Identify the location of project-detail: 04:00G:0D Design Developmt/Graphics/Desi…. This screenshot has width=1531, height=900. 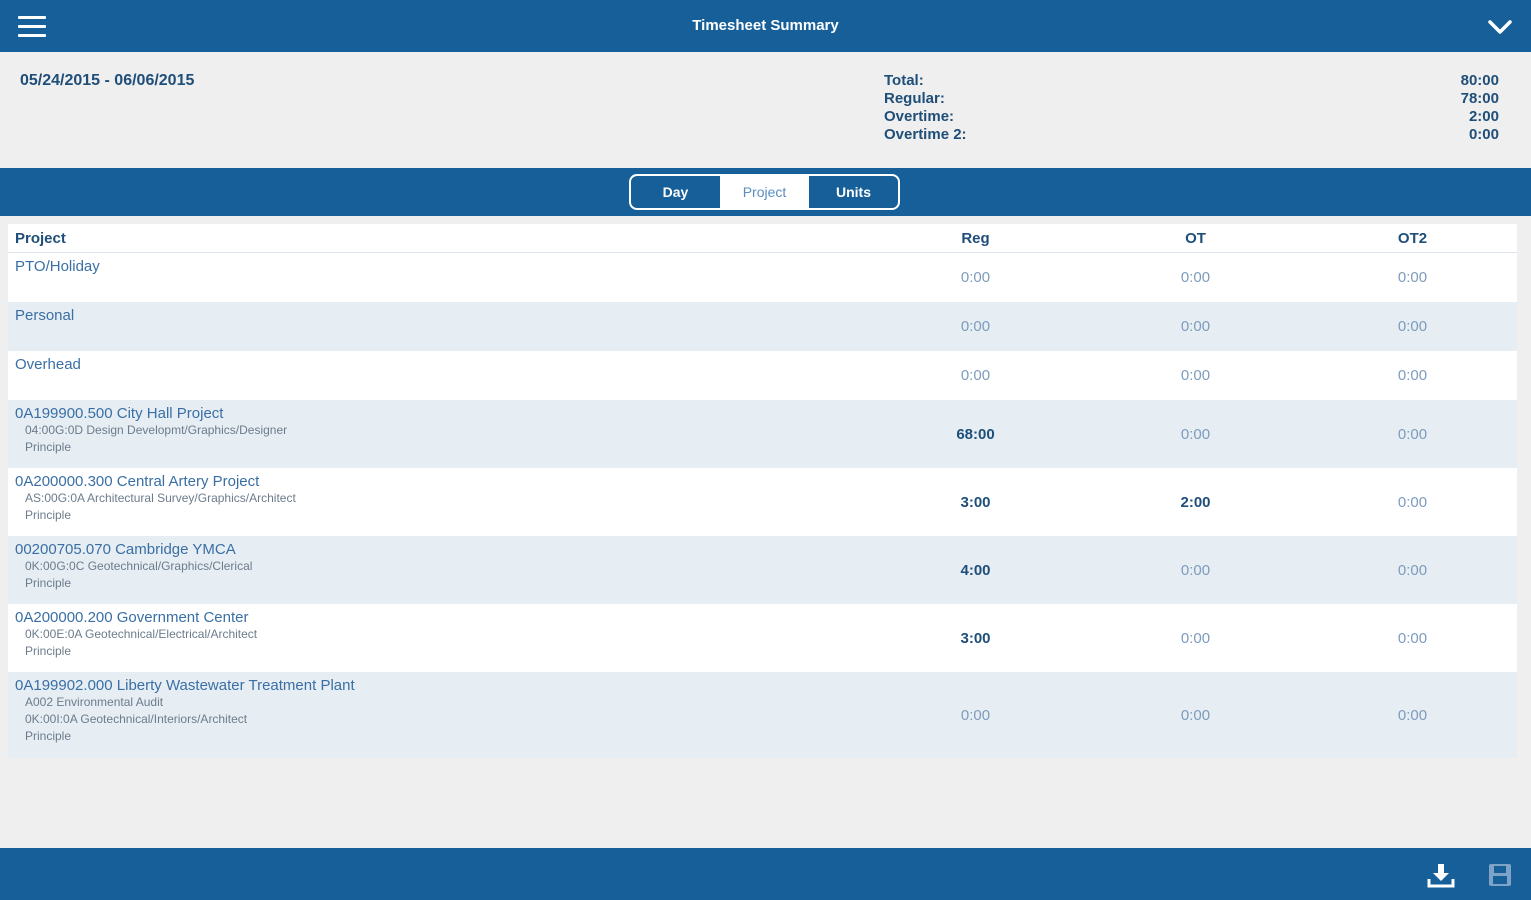
(156, 430).